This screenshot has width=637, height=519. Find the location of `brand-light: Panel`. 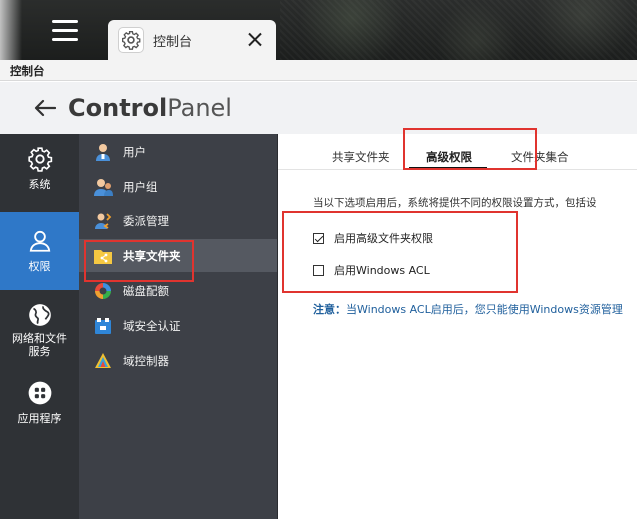

brand-light: Panel is located at coordinates (199, 108).